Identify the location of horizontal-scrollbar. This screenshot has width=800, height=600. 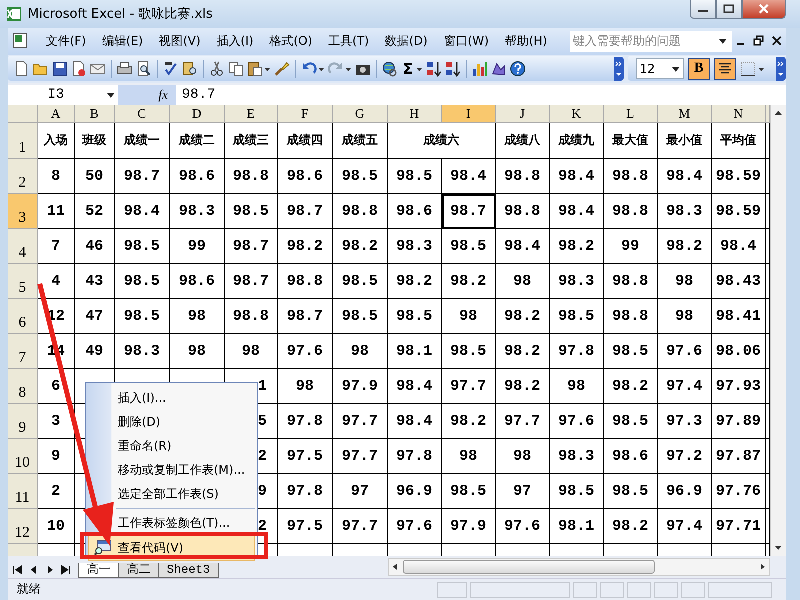
(579, 567).